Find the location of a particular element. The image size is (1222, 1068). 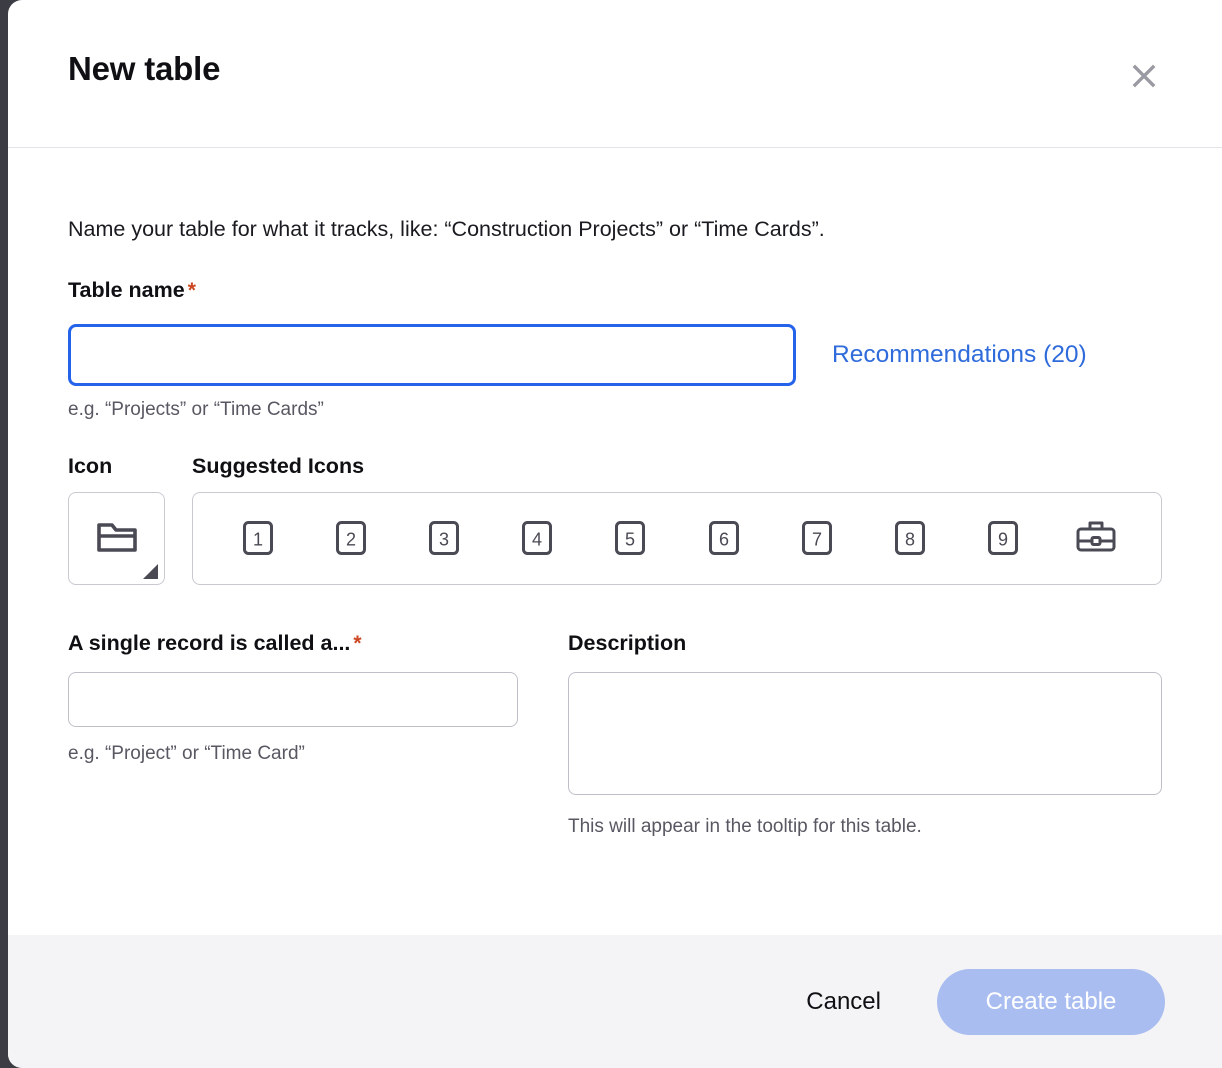

page-title: New table is located at coordinates (144, 68).